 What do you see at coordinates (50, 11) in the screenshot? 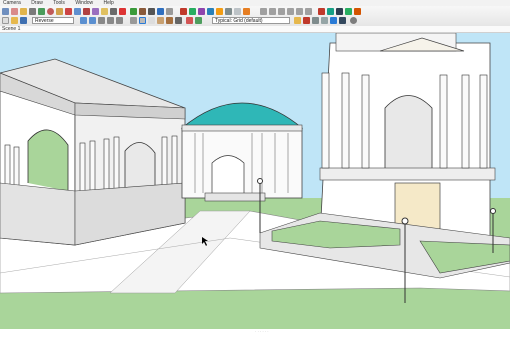
I see `circle-tool-icon` at bounding box center [50, 11].